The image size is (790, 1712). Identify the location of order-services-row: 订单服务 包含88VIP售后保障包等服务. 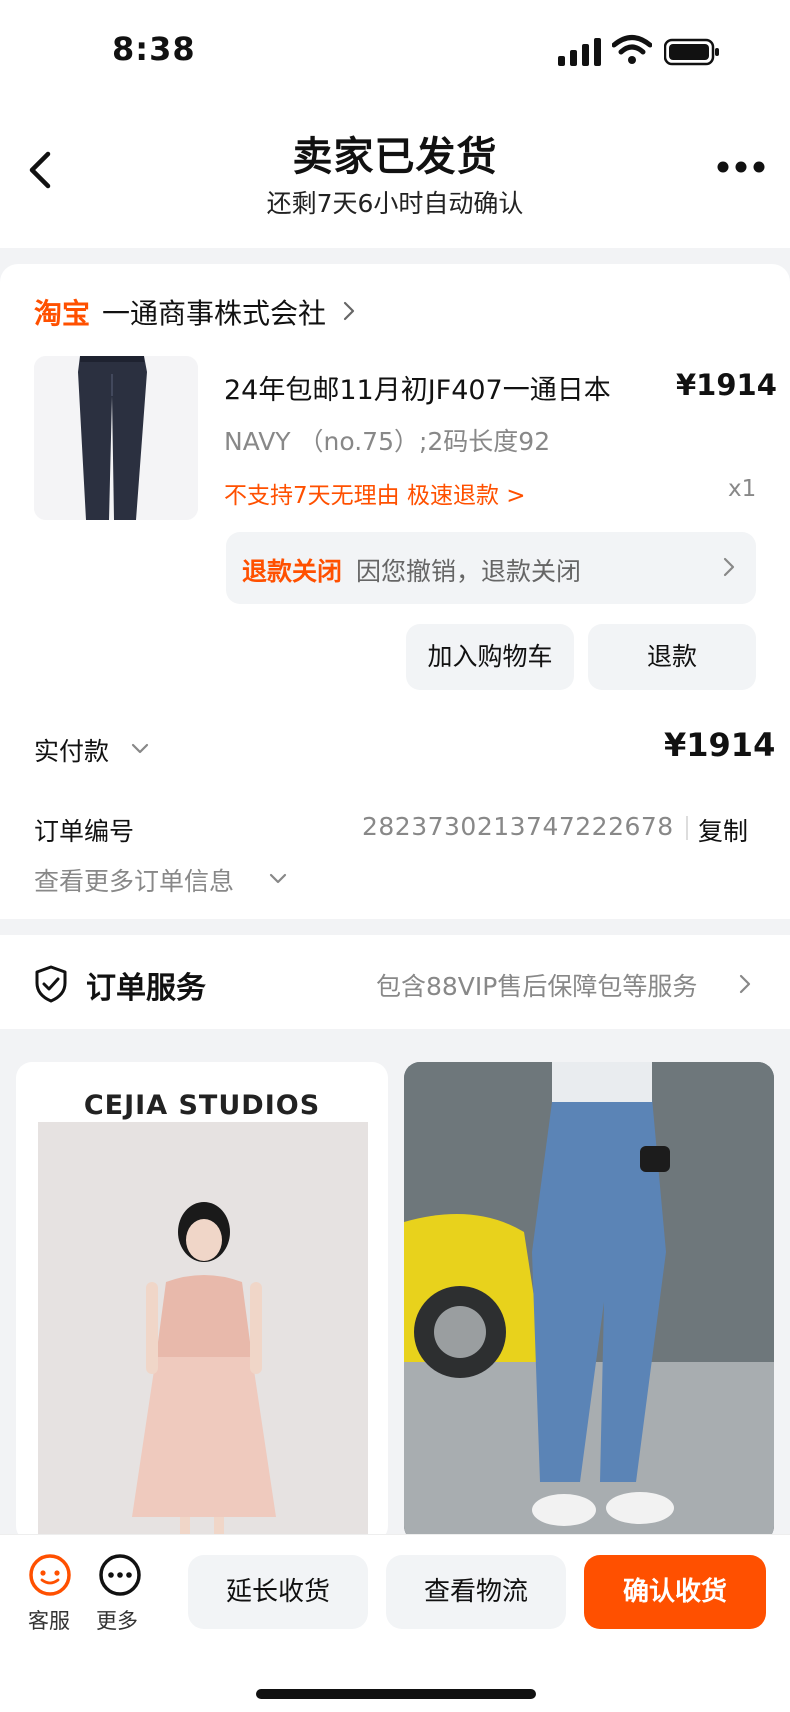
(395, 982).